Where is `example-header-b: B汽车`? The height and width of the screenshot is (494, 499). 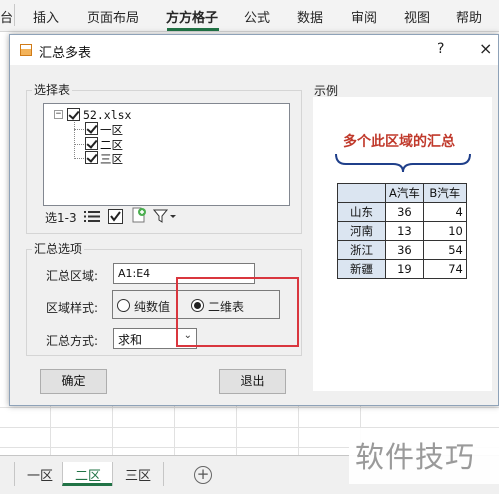 example-header-b: B汽车 is located at coordinates (444, 193).